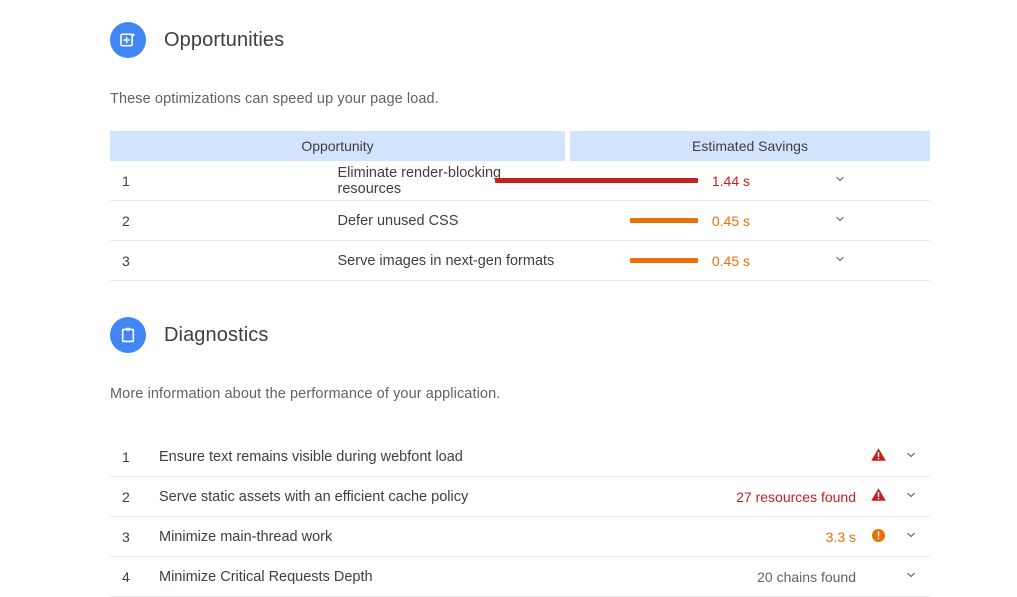  Describe the element at coordinates (128, 40) in the screenshot. I see `opportunities-icon` at that location.